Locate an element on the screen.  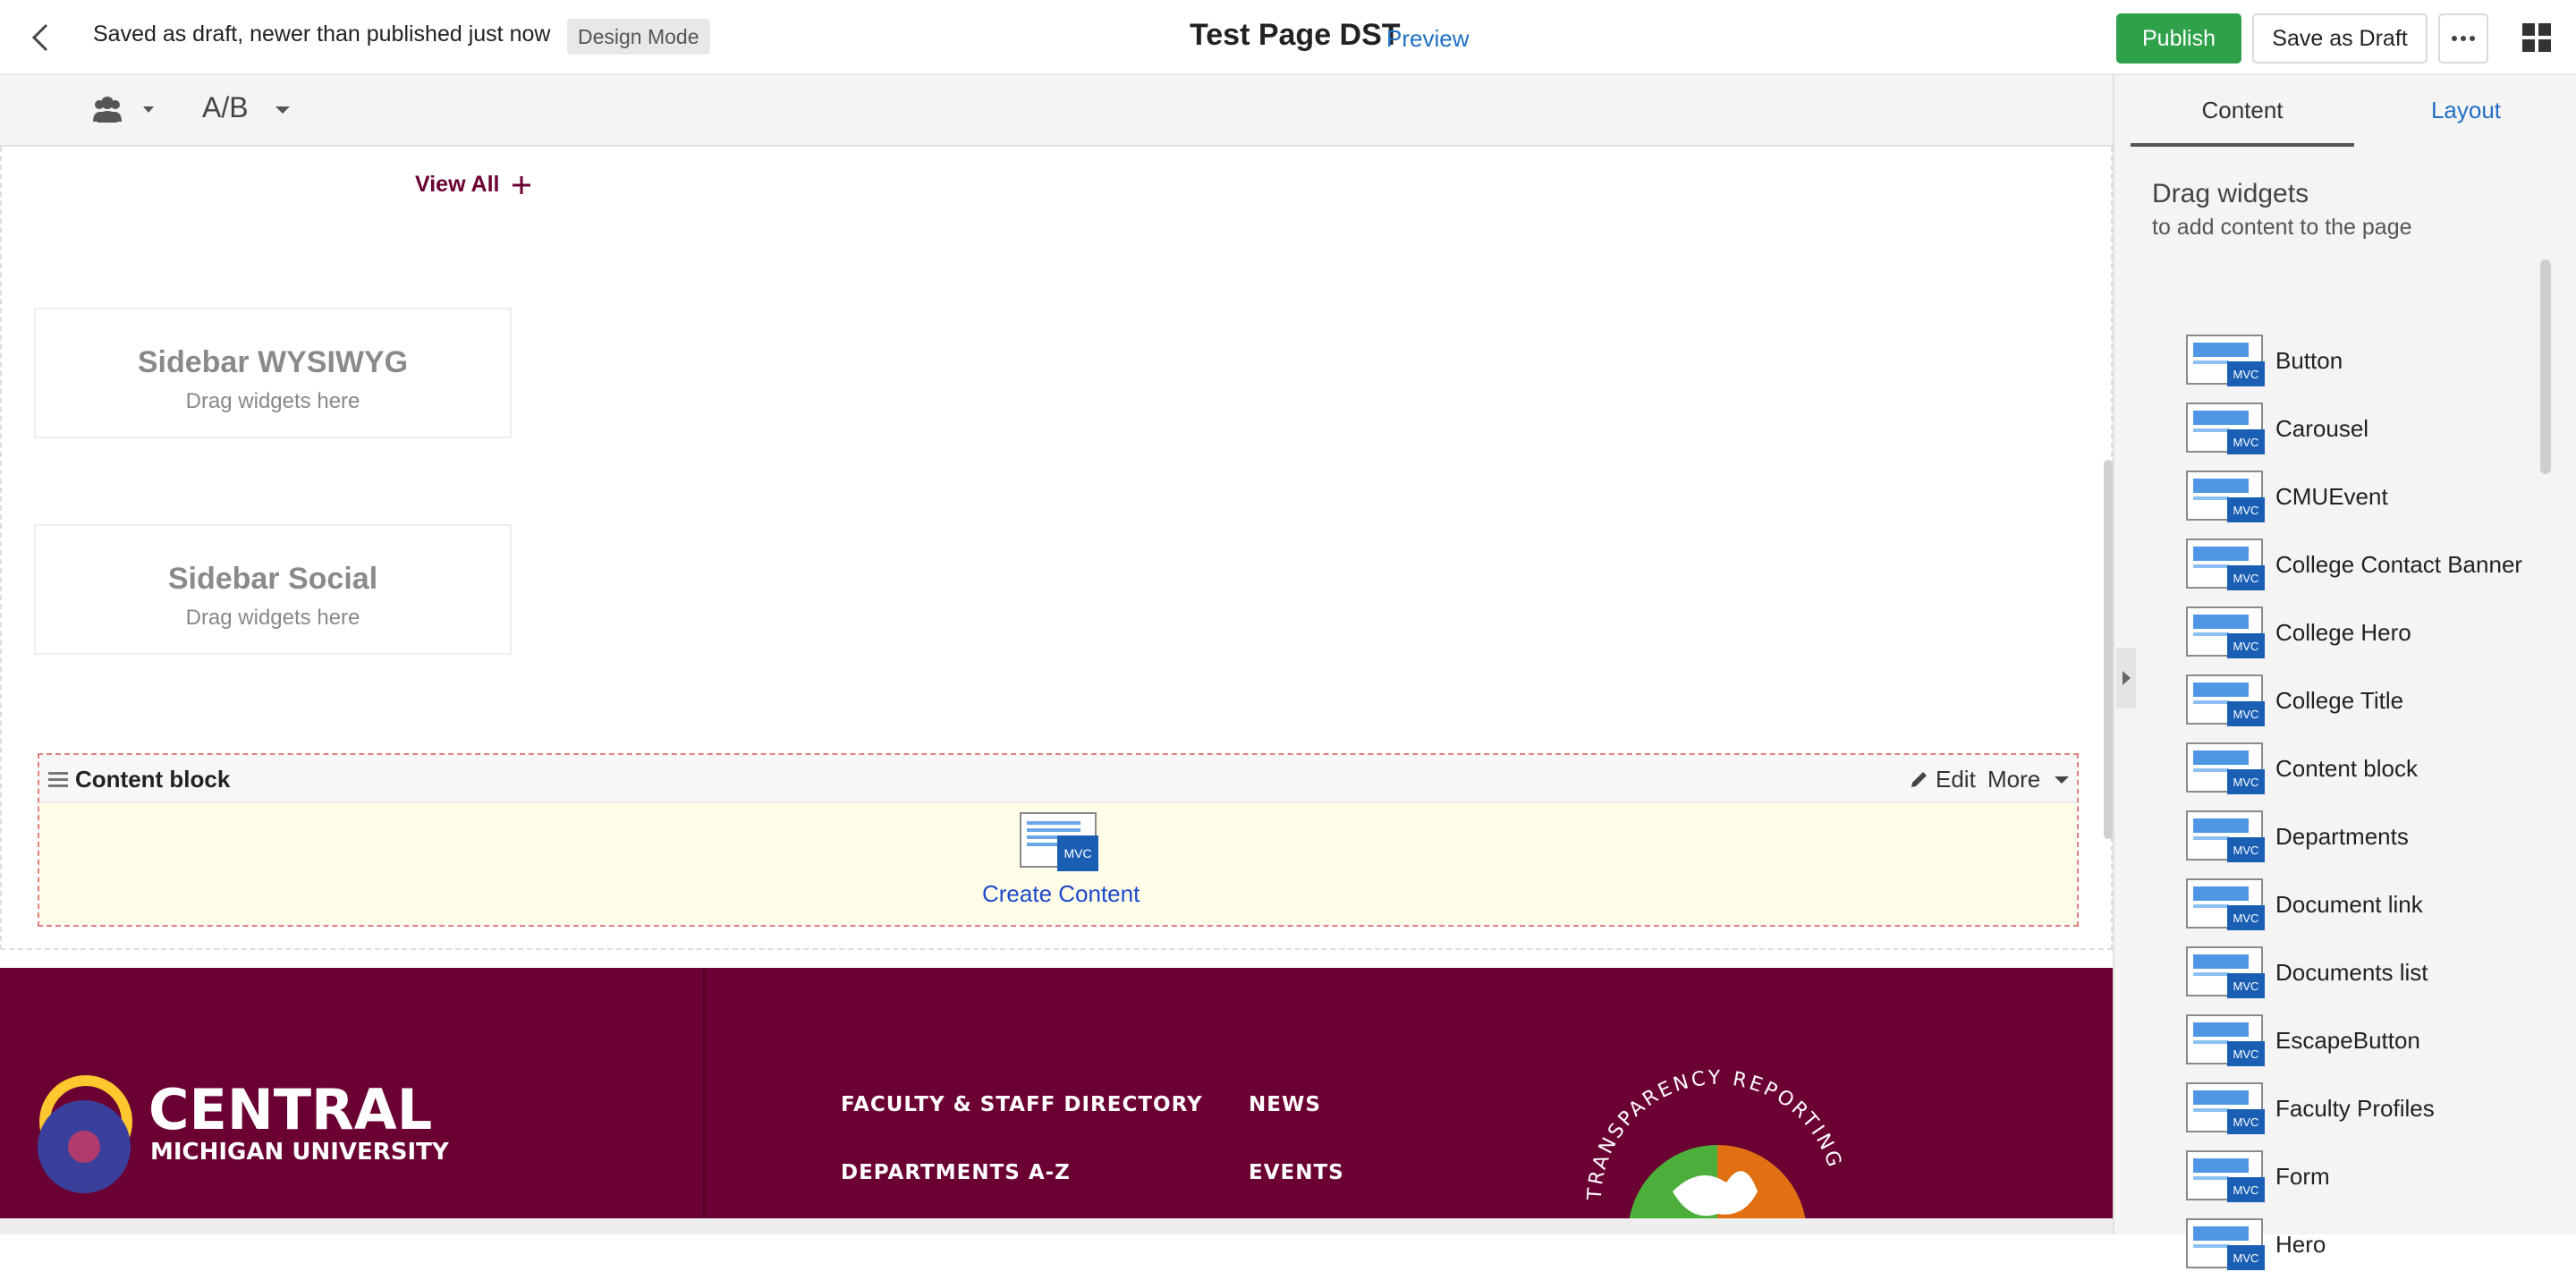
more-actions-button is located at coordinates (2463, 38).